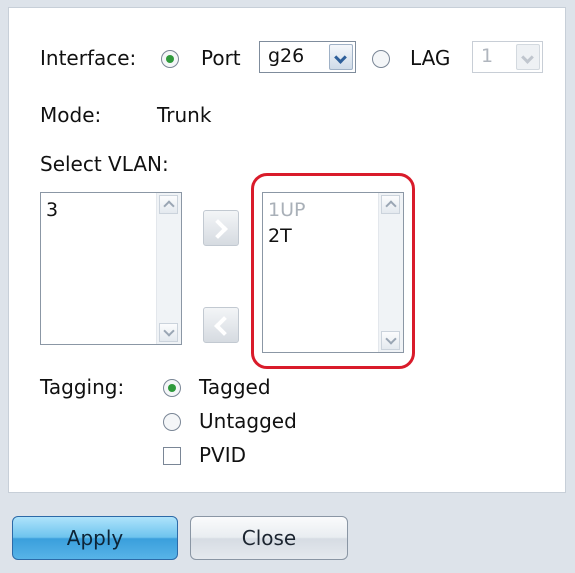  Describe the element at coordinates (235, 387) in the screenshot. I see `tagged-label: Tagged` at that location.